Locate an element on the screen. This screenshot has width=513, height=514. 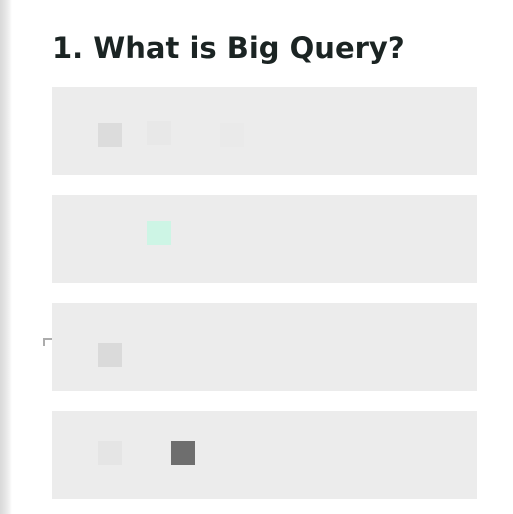
pointer-cursor-icon is located at coordinates (47, 342).